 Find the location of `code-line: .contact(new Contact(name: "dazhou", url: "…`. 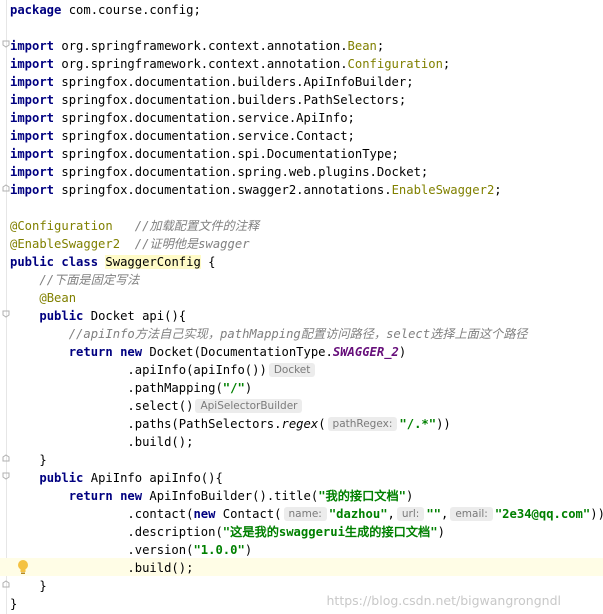

code-line: .contact(new Contact(name: "dazhou", url: "… is located at coordinates (306, 514).